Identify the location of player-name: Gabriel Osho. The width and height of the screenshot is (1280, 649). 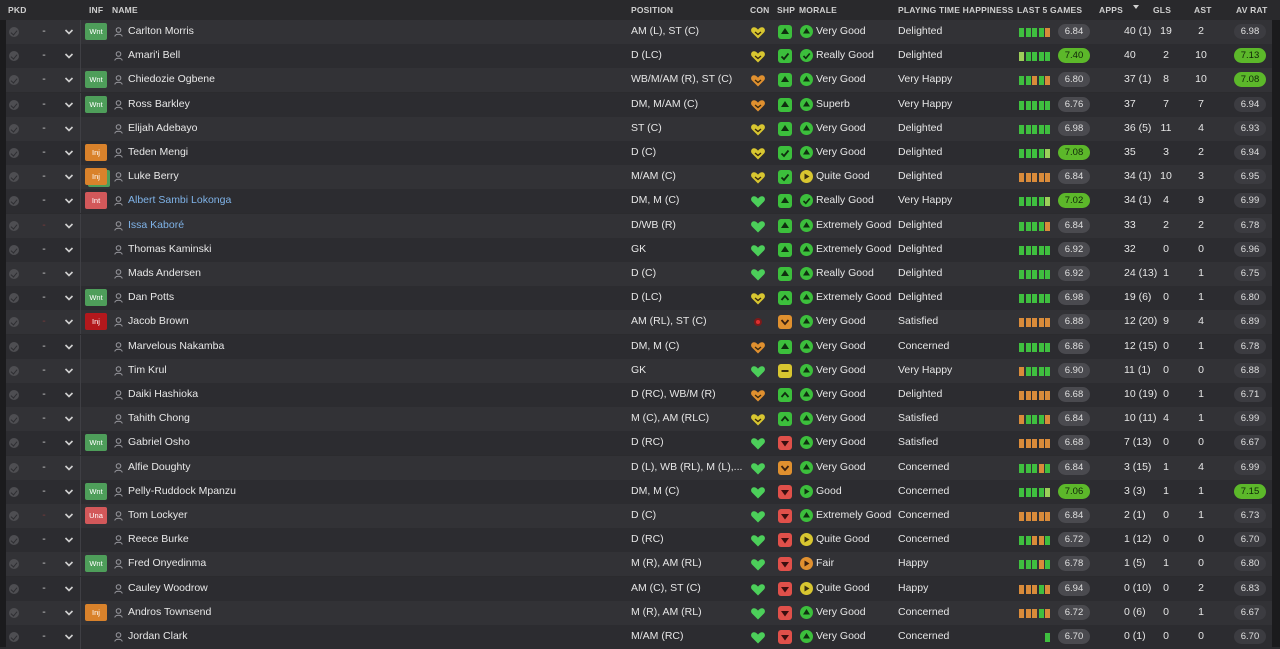
(159, 442).